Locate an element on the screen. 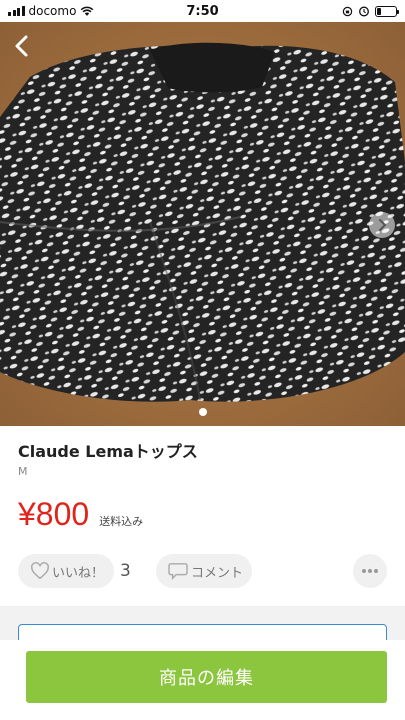 The image size is (405, 720). rotation-lock-icon is located at coordinates (347, 11).